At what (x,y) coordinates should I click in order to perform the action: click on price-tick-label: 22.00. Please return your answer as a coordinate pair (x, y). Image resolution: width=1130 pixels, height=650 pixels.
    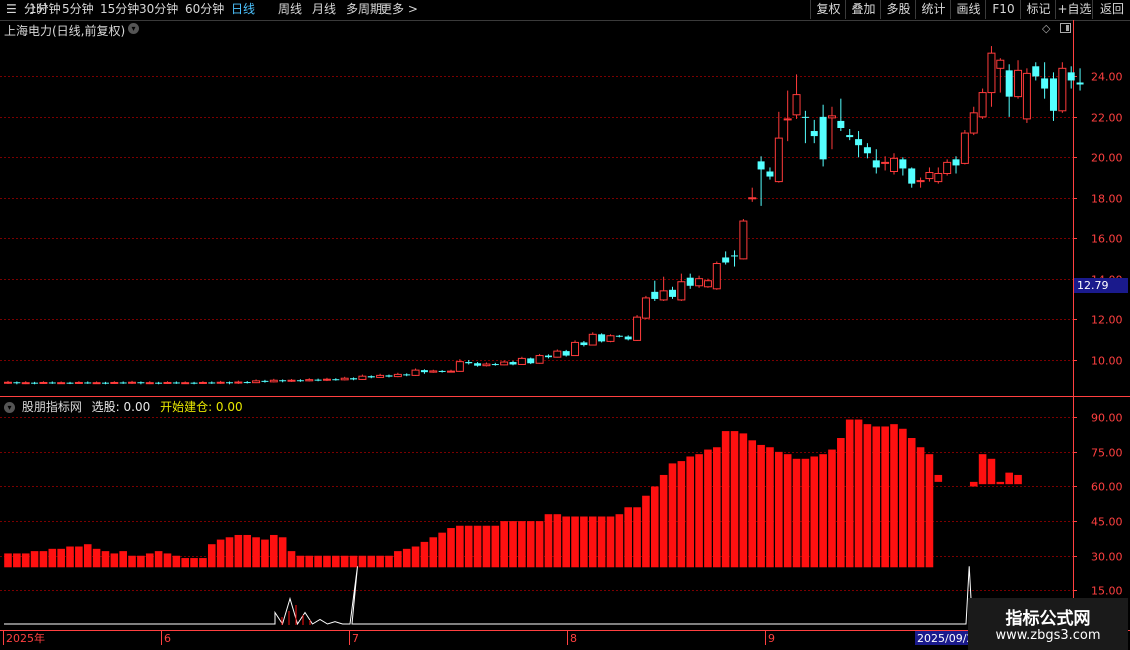
    Looking at the image, I should click on (1107, 118).